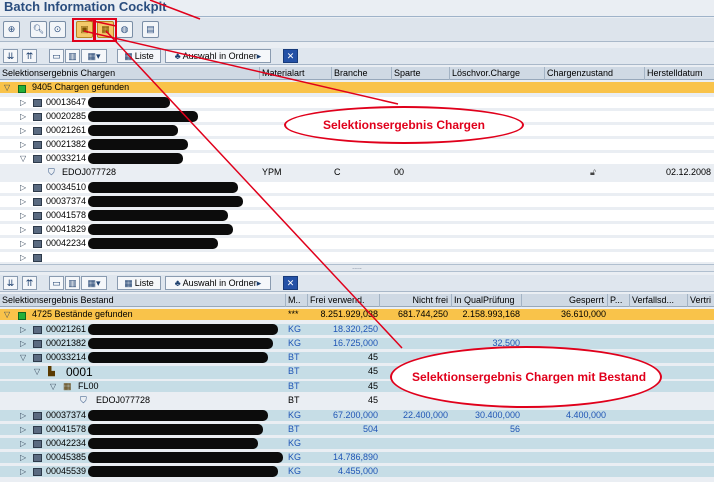 The height and width of the screenshot is (482, 714). I want to click on table-row: ▷ 00041578 BT 504 56, so click(357, 429).